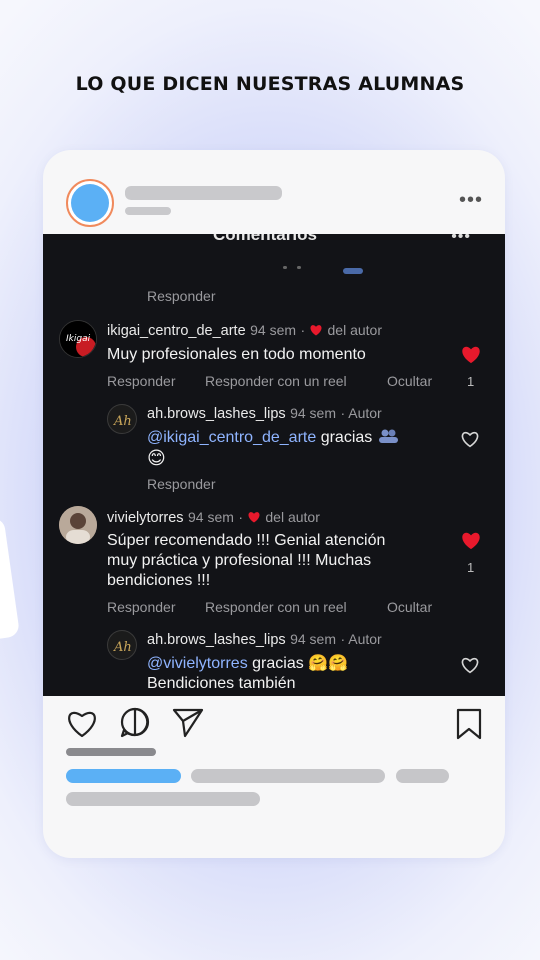 Image resolution: width=540 pixels, height=960 pixels. Describe the element at coordinates (156, 458) in the screenshot. I see `reply-emoji: 😊` at that location.